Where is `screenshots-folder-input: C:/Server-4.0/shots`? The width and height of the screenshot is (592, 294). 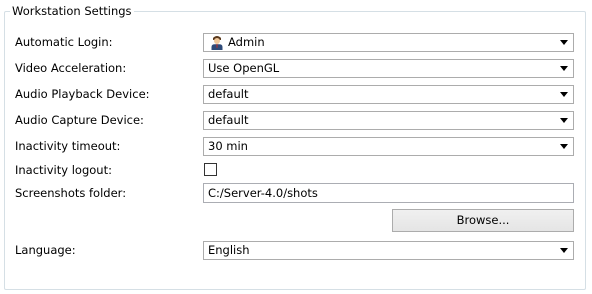 screenshots-folder-input: C:/Server-4.0/shots is located at coordinates (388, 193).